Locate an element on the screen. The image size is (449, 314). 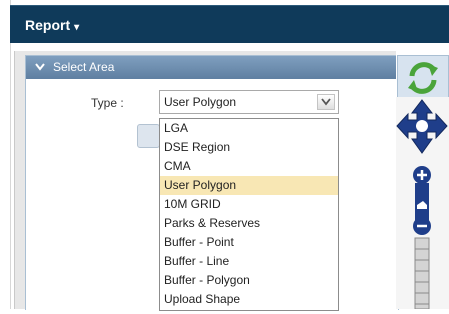
zoom-in-icon is located at coordinates (422, 175).